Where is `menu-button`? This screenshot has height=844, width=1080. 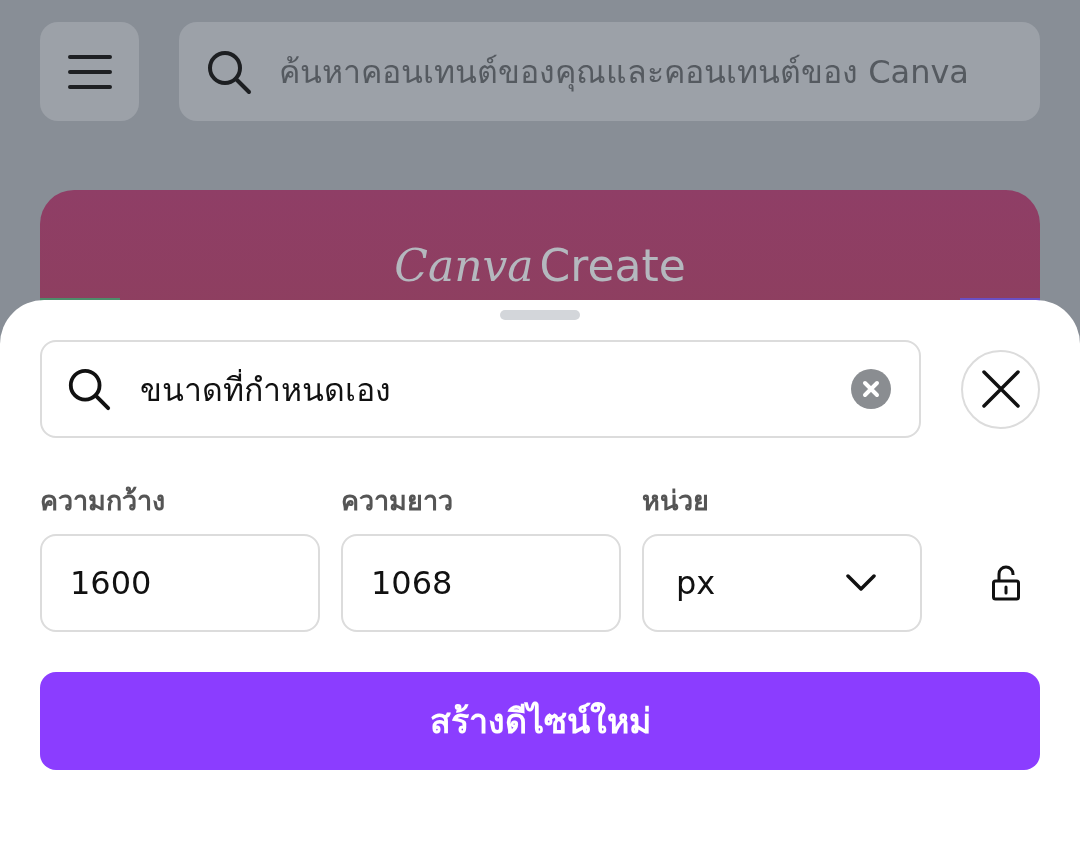
menu-button is located at coordinates (89, 71).